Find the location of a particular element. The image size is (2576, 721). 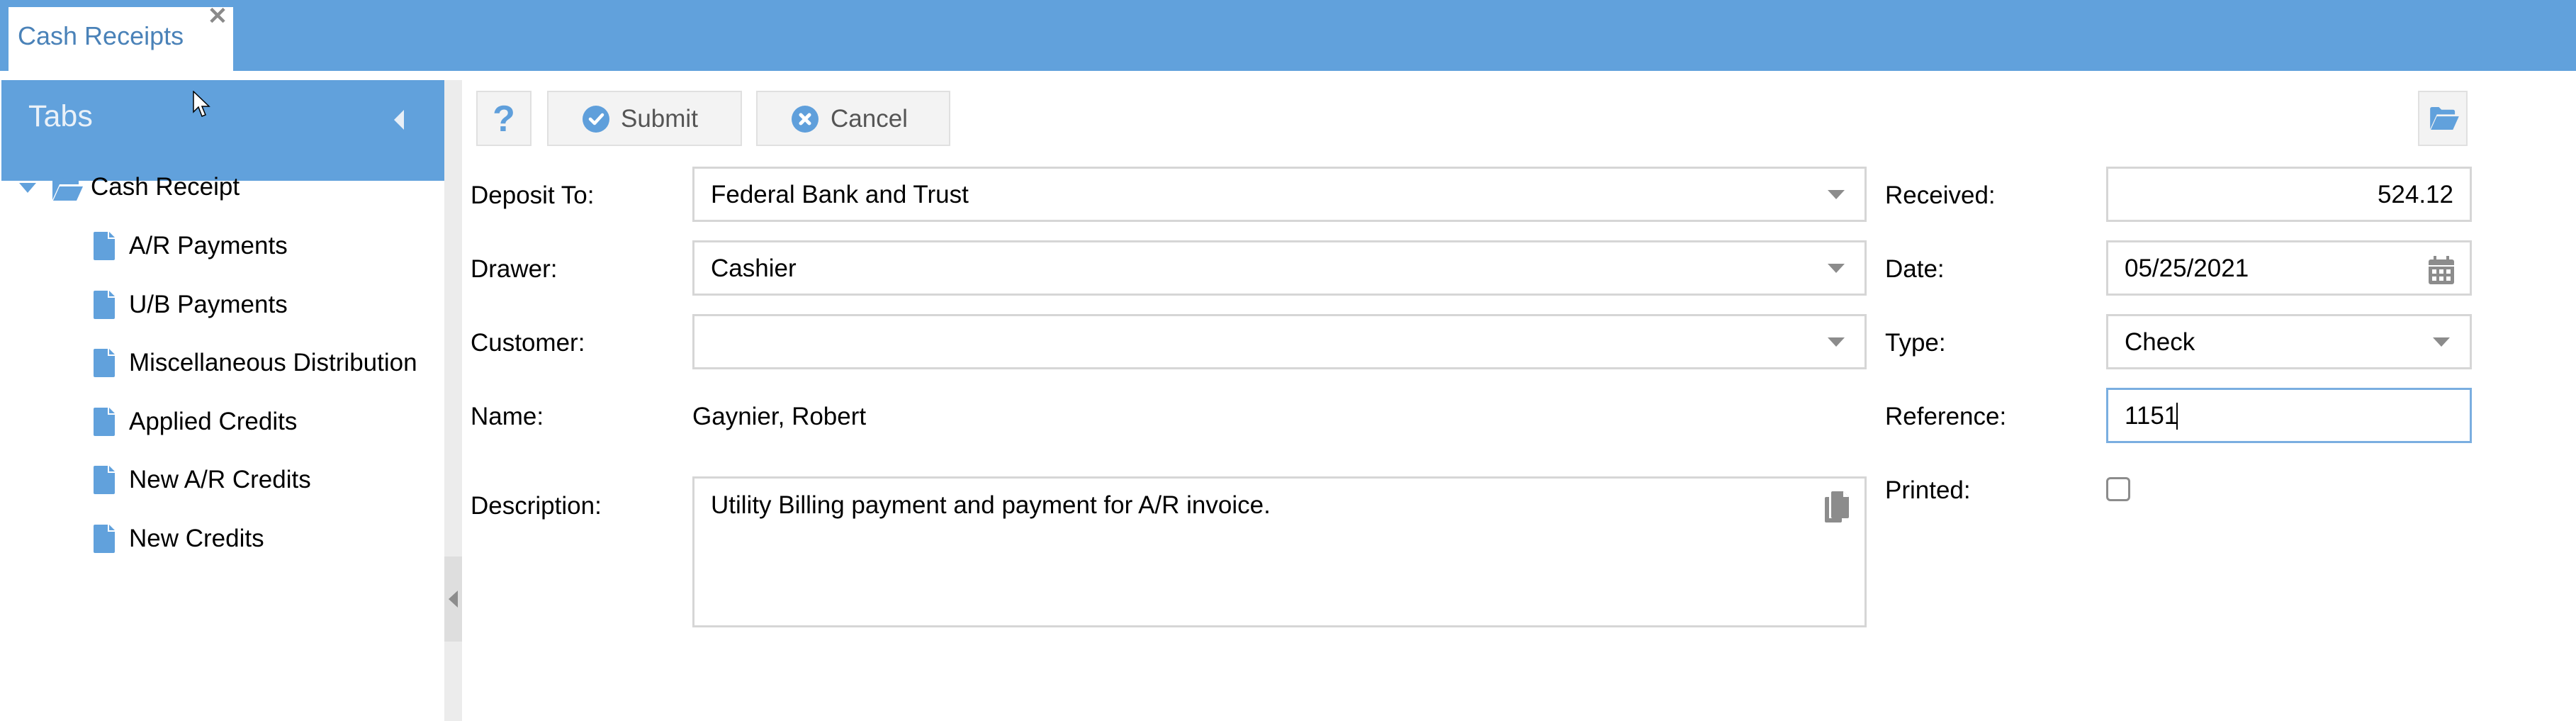

drawer-value: Cashier is located at coordinates (754, 268).